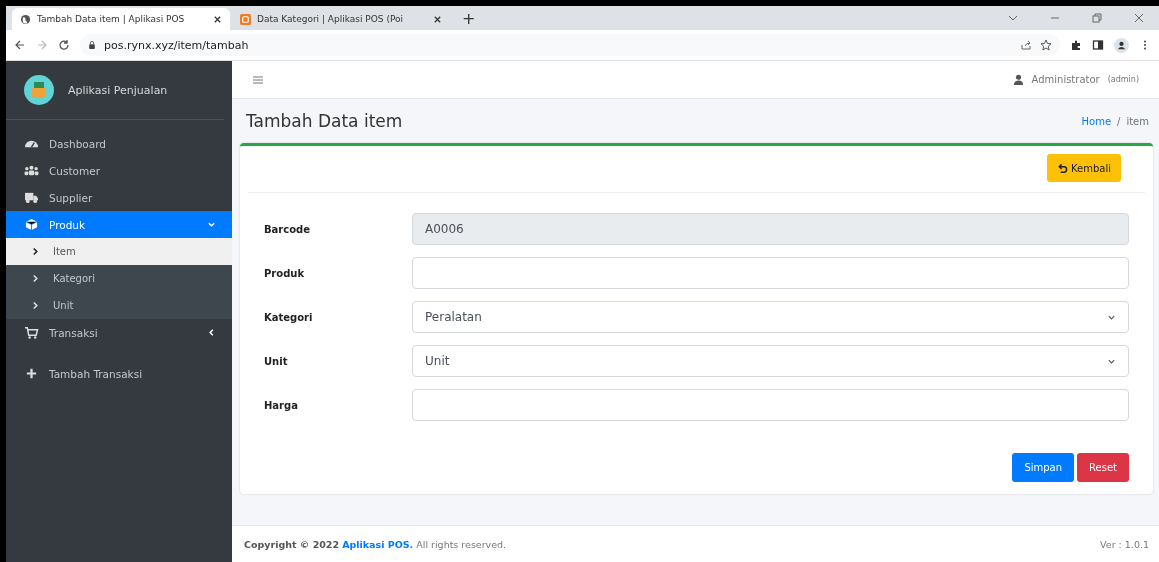 This screenshot has width=1159, height=562. I want to click on copyright-text: Copyright © 2022 Aplikasi POS. All rights reserved., so click(375, 544).